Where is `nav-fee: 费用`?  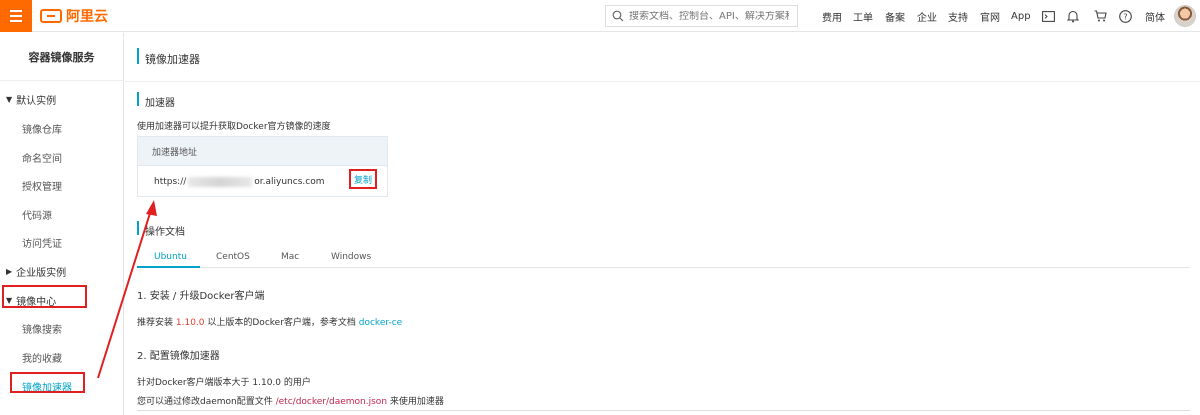 nav-fee: 费用 is located at coordinates (832, 16).